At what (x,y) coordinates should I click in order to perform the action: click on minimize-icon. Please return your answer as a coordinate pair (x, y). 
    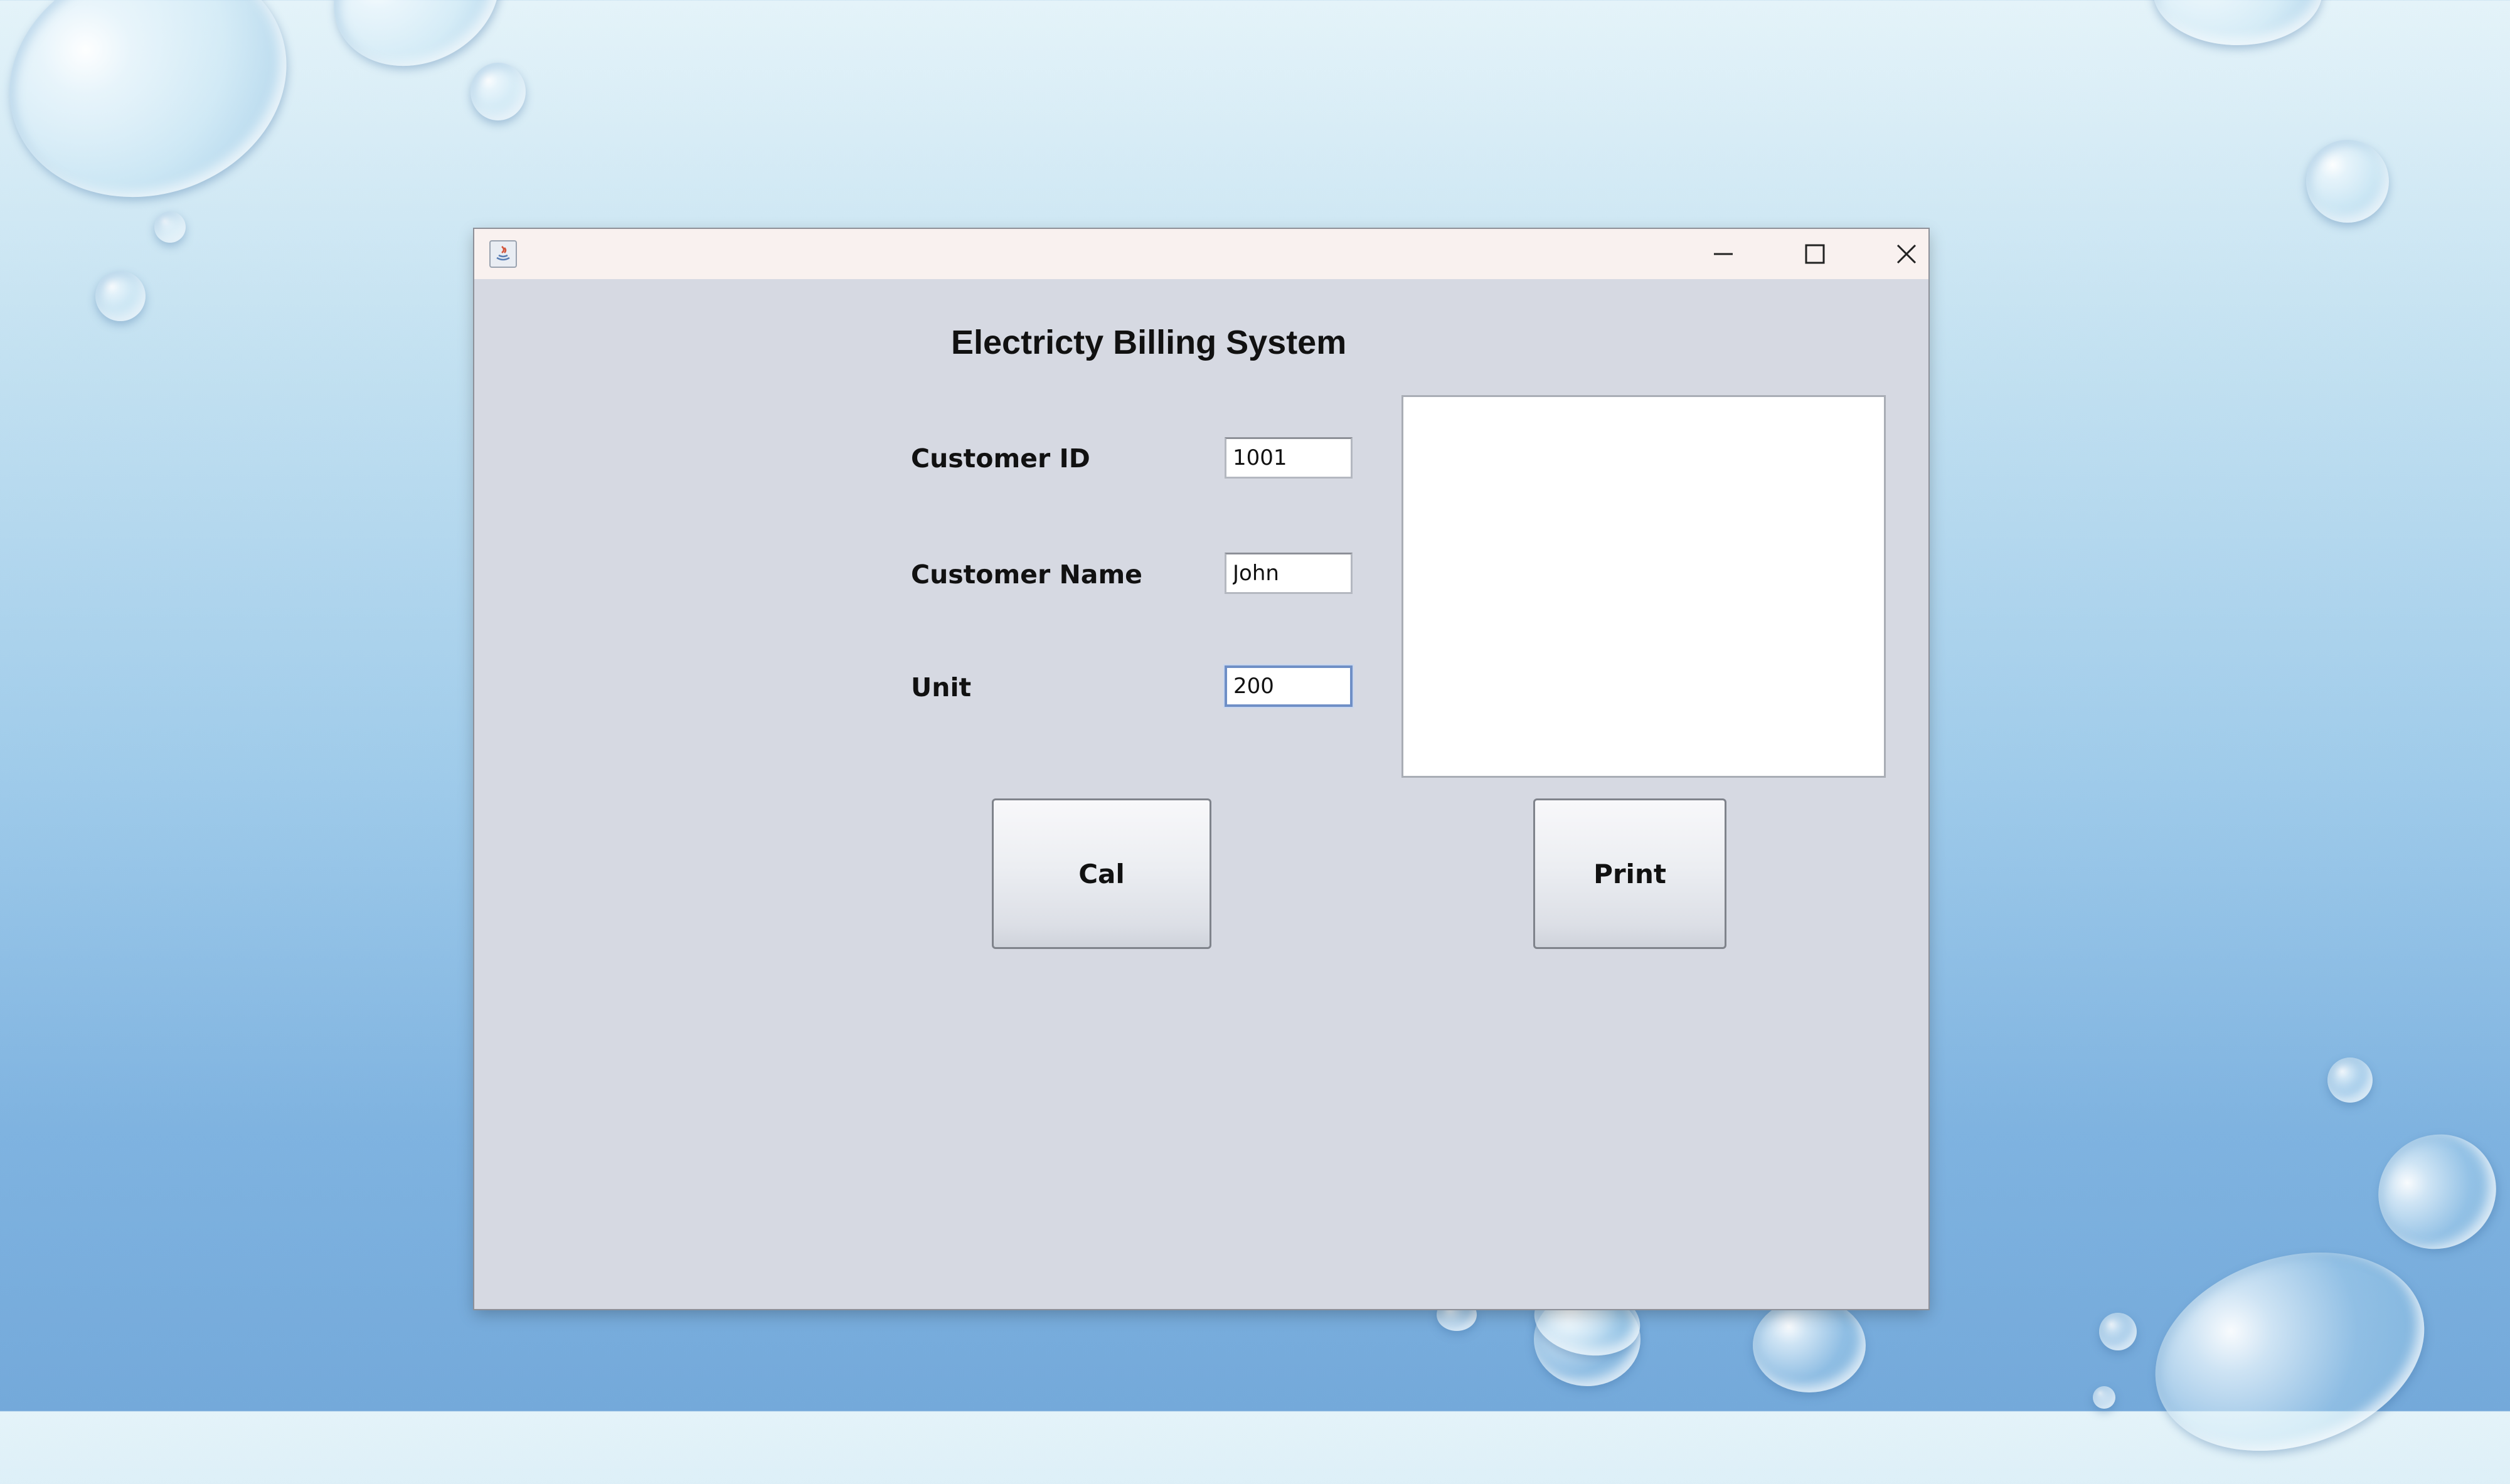
    Looking at the image, I should click on (1723, 254).